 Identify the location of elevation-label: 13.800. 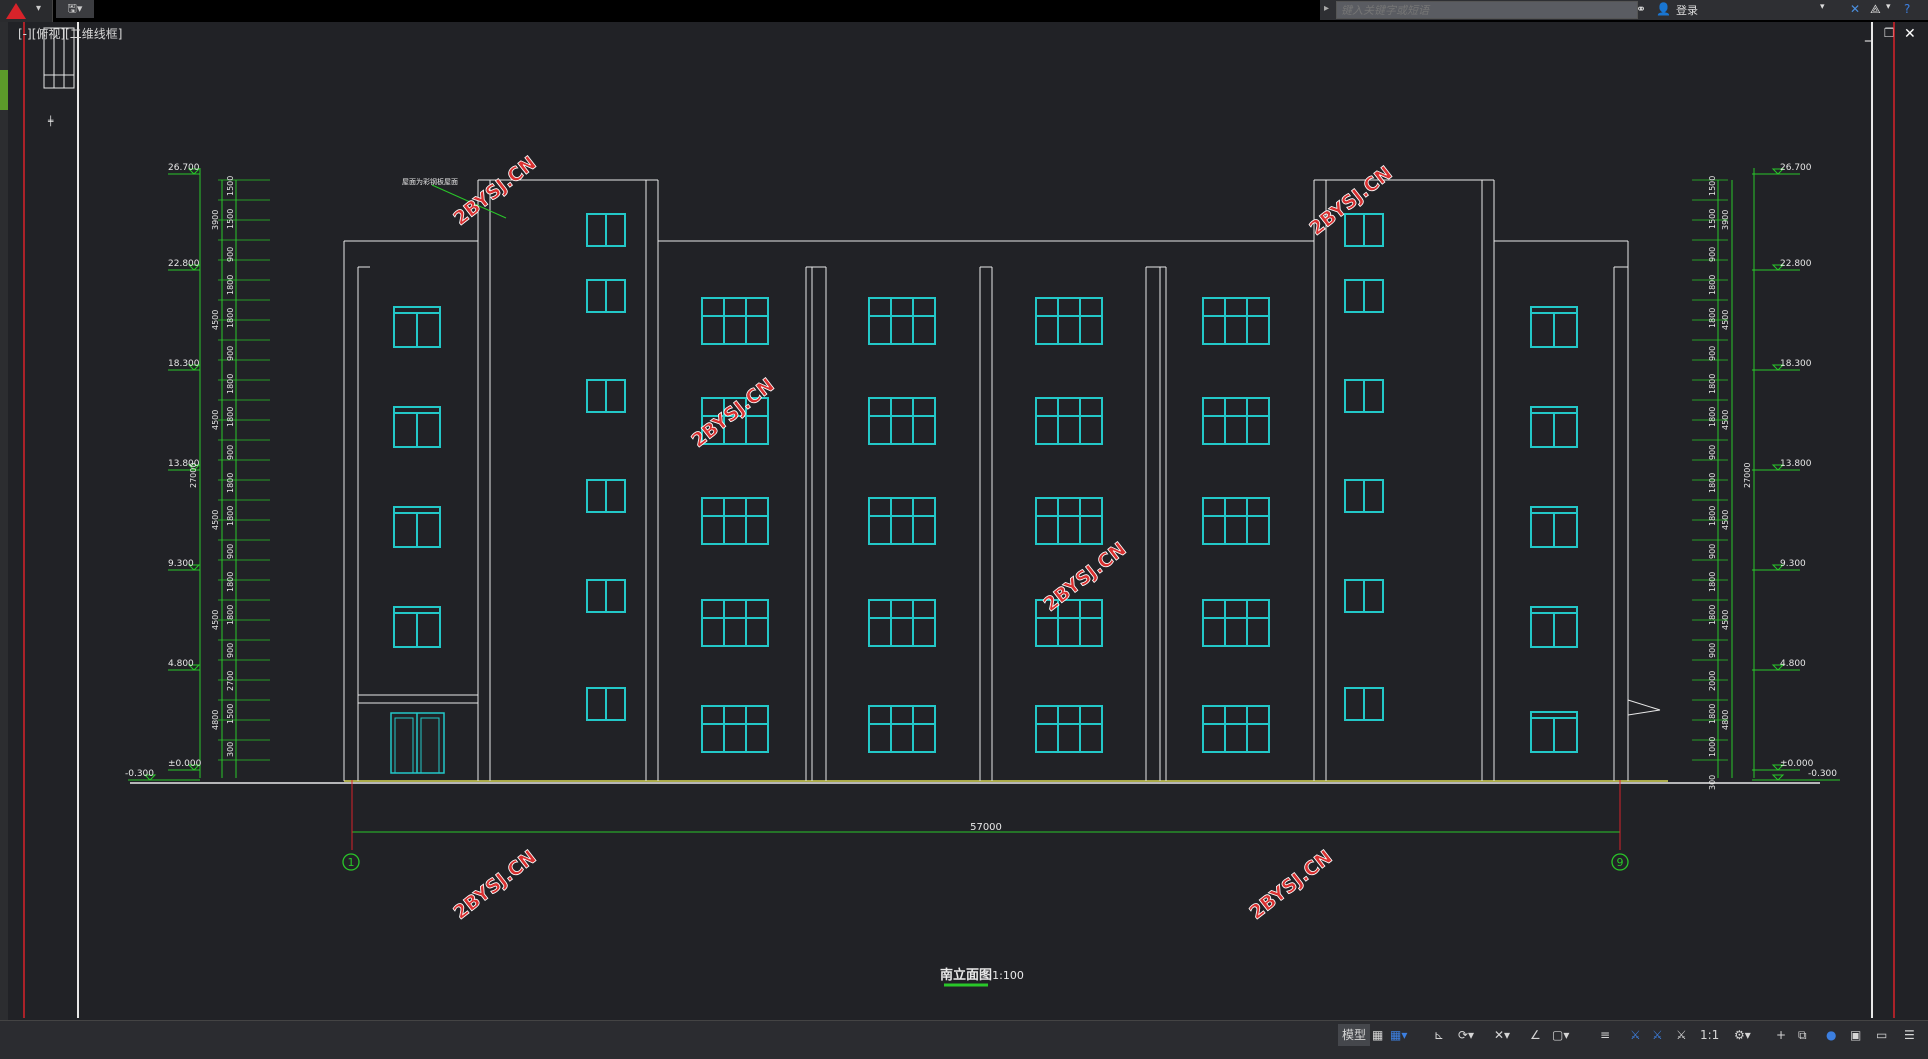
(1796, 464).